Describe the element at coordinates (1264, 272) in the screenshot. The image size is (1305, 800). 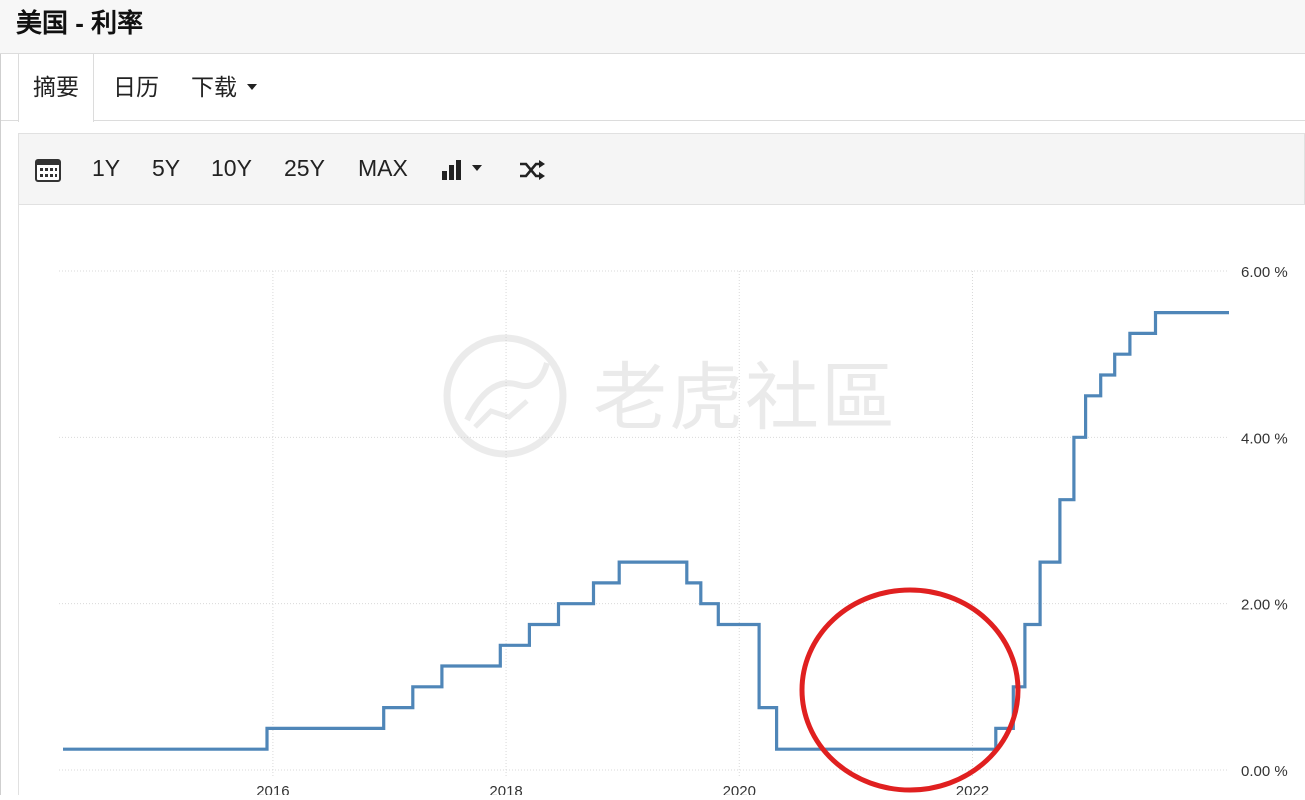
I see `y-tick-label: 6.00 %` at that location.